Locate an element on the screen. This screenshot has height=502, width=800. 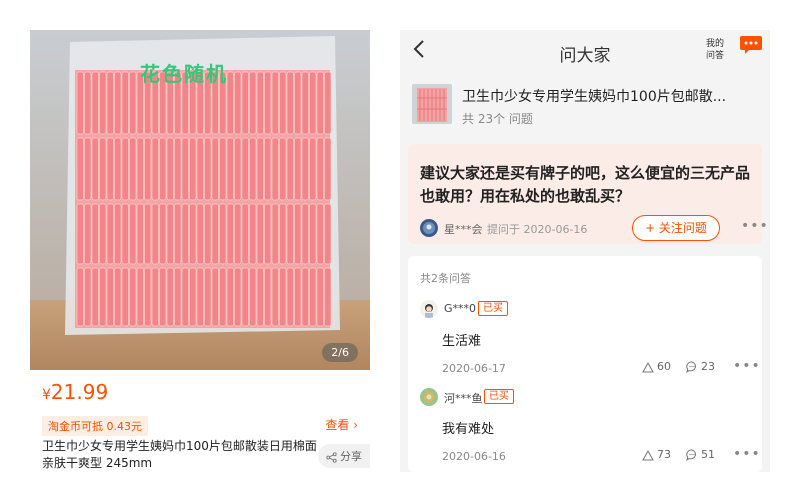
comment-count: 51 is located at coordinates (708, 454).